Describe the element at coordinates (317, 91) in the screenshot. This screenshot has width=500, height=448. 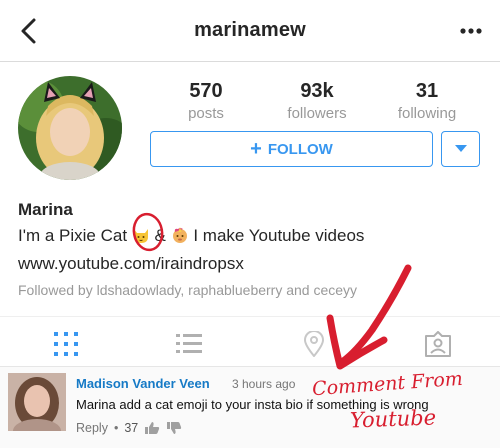
I see `followers-count: 93k` at that location.